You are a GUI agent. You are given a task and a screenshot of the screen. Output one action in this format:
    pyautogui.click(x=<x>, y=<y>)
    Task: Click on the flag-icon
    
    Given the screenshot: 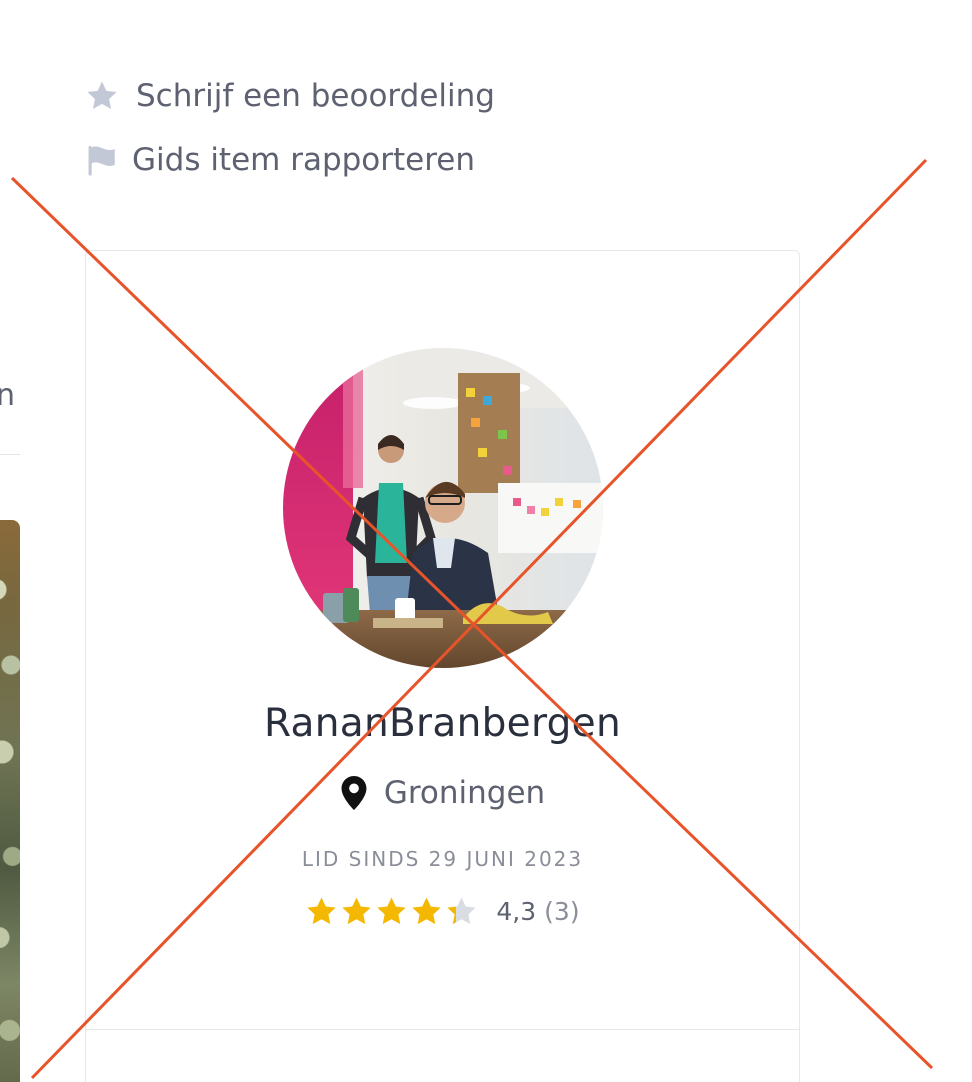 What is the action you would take?
    pyautogui.click(x=102, y=160)
    